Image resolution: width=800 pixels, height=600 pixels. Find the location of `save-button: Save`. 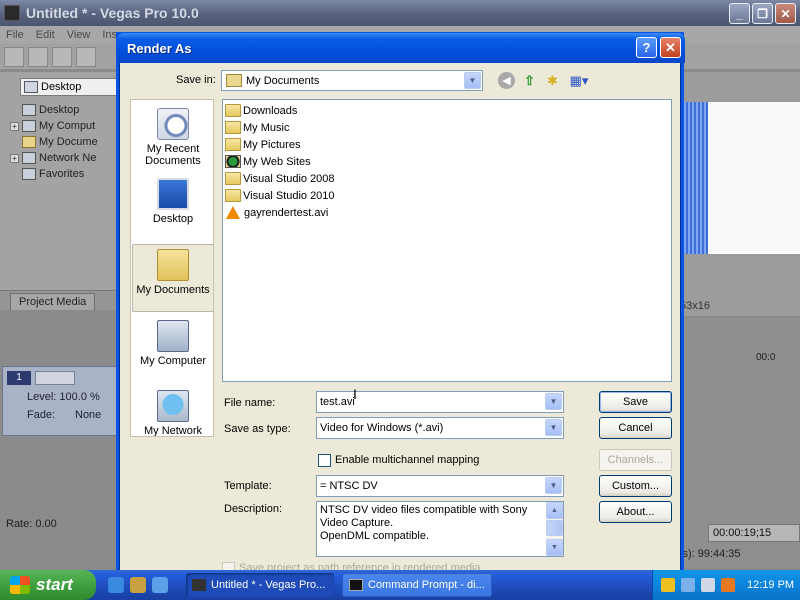

save-button: Save is located at coordinates (635, 402).